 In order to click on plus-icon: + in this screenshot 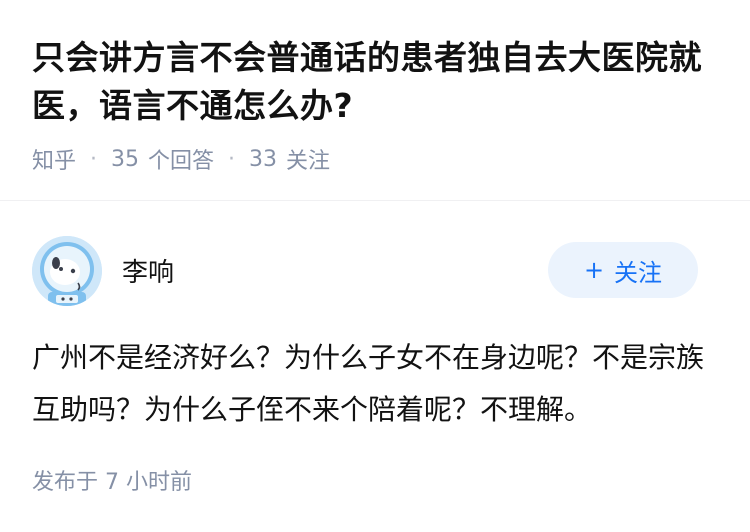, I will do `click(594, 270)`.